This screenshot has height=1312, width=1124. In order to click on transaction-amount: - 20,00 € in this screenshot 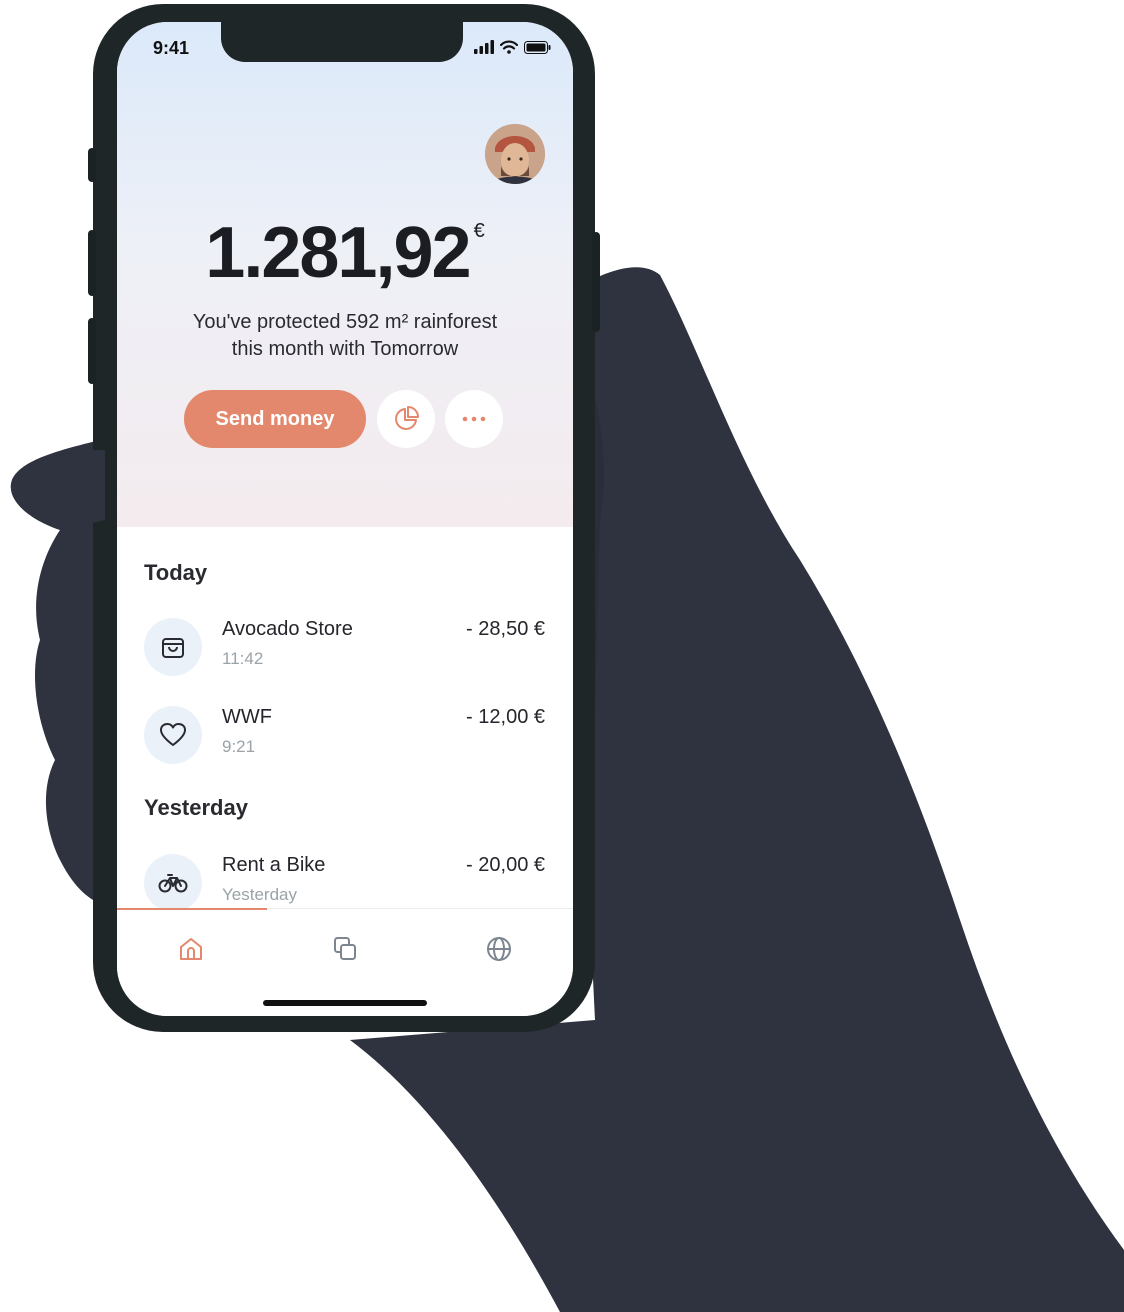, I will do `click(505, 865)`.